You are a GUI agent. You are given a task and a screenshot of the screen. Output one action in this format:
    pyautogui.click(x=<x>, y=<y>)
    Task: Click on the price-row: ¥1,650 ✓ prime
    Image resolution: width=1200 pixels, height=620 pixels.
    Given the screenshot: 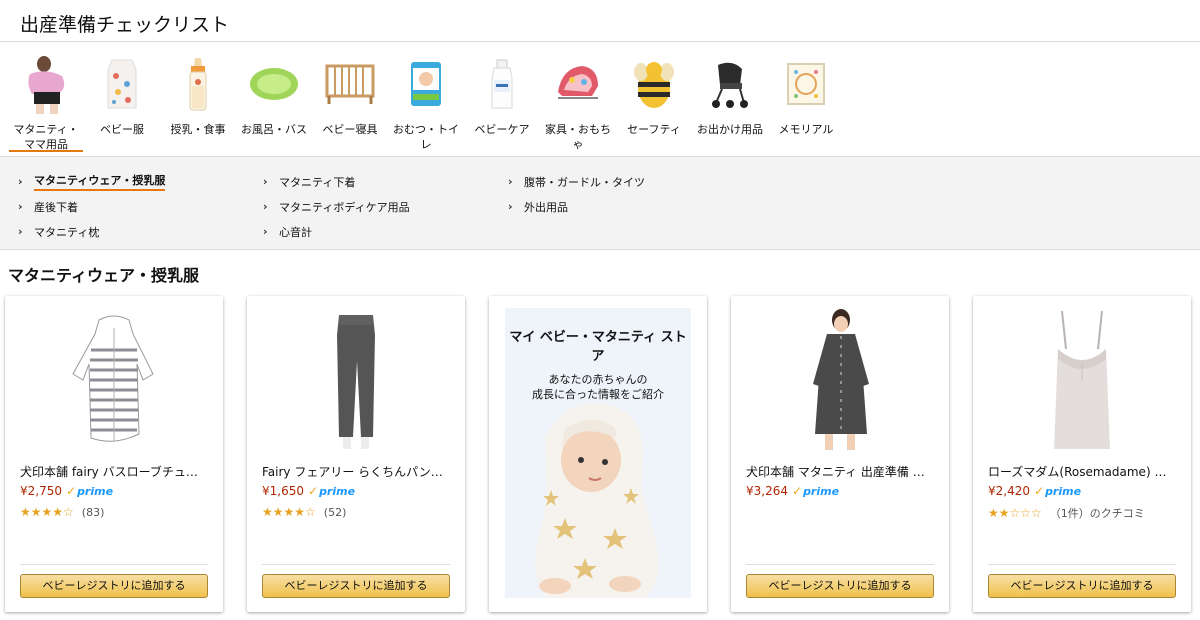 What is the action you would take?
    pyautogui.click(x=308, y=491)
    